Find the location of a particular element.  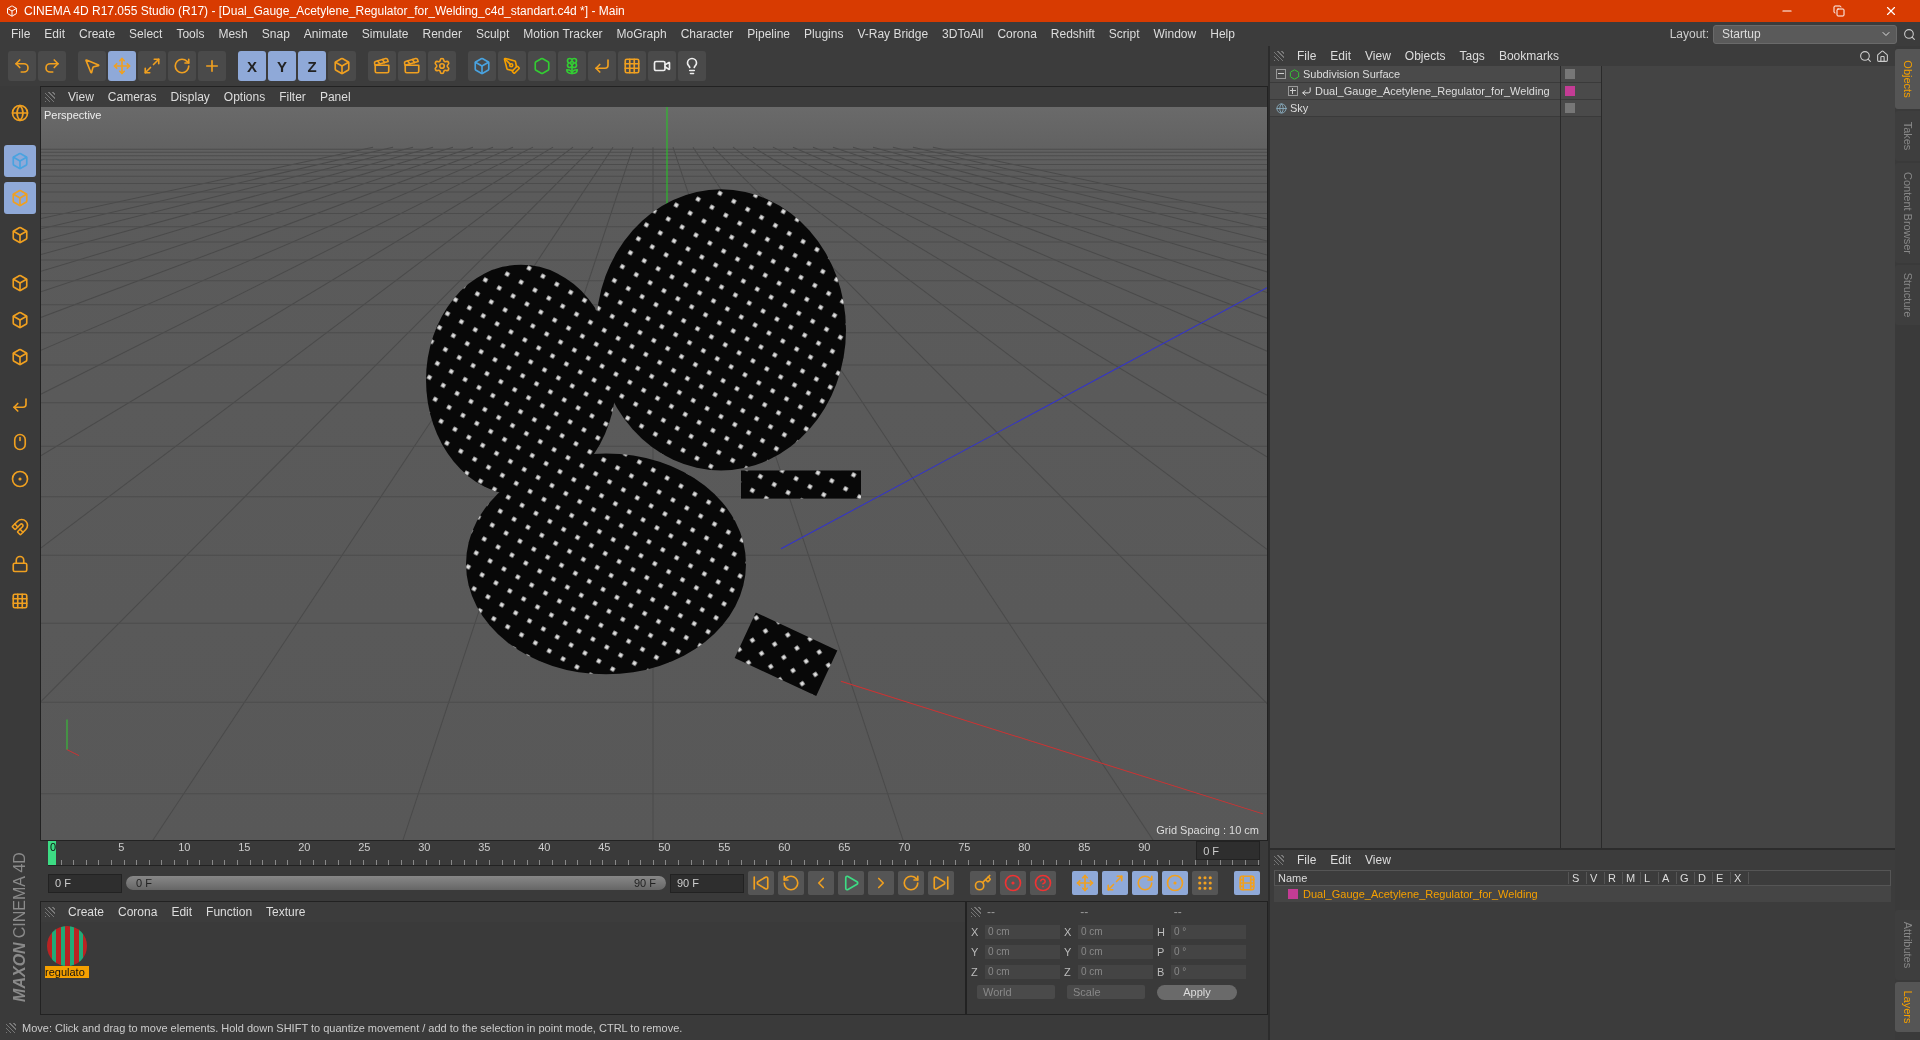

object-row: Dual_Gauge_Acetylene_Regulator_for_Welding is located at coordinates (1415, 91).